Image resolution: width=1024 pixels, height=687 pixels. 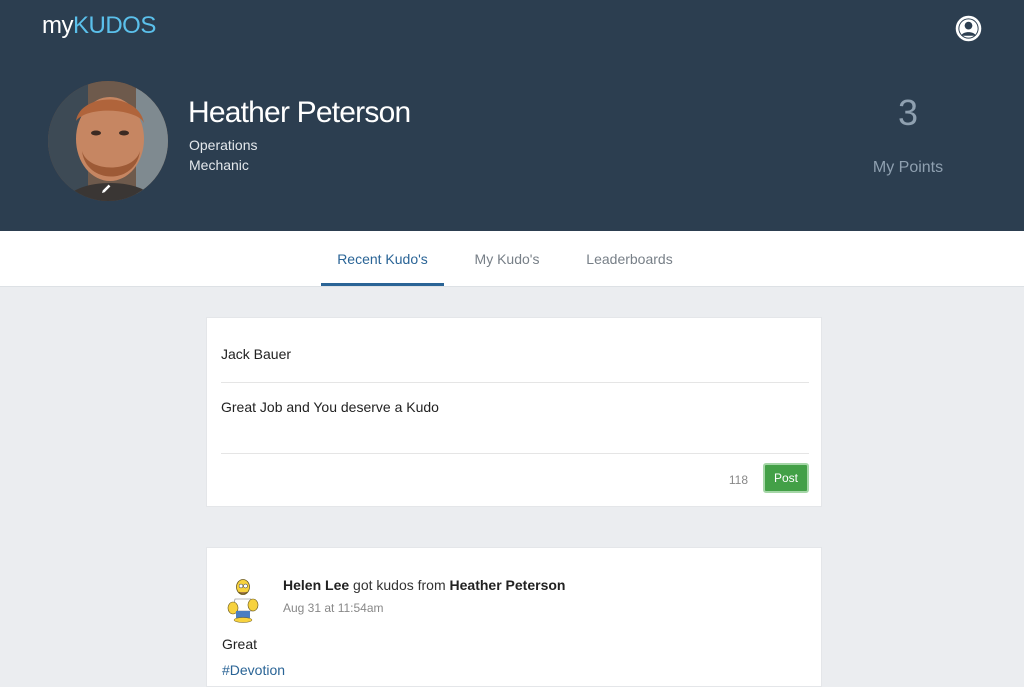 What do you see at coordinates (382, 258) in the screenshot?
I see `tab-recent-kudos: Recent Kudo's` at bounding box center [382, 258].